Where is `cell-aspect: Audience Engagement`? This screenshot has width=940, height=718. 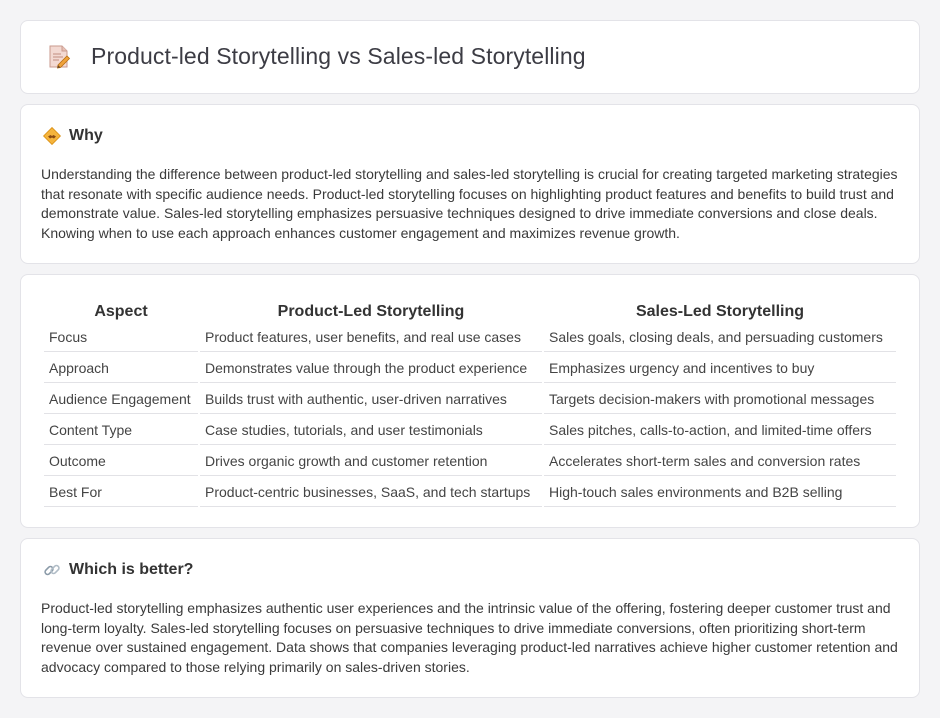 cell-aspect: Audience Engagement is located at coordinates (121, 399).